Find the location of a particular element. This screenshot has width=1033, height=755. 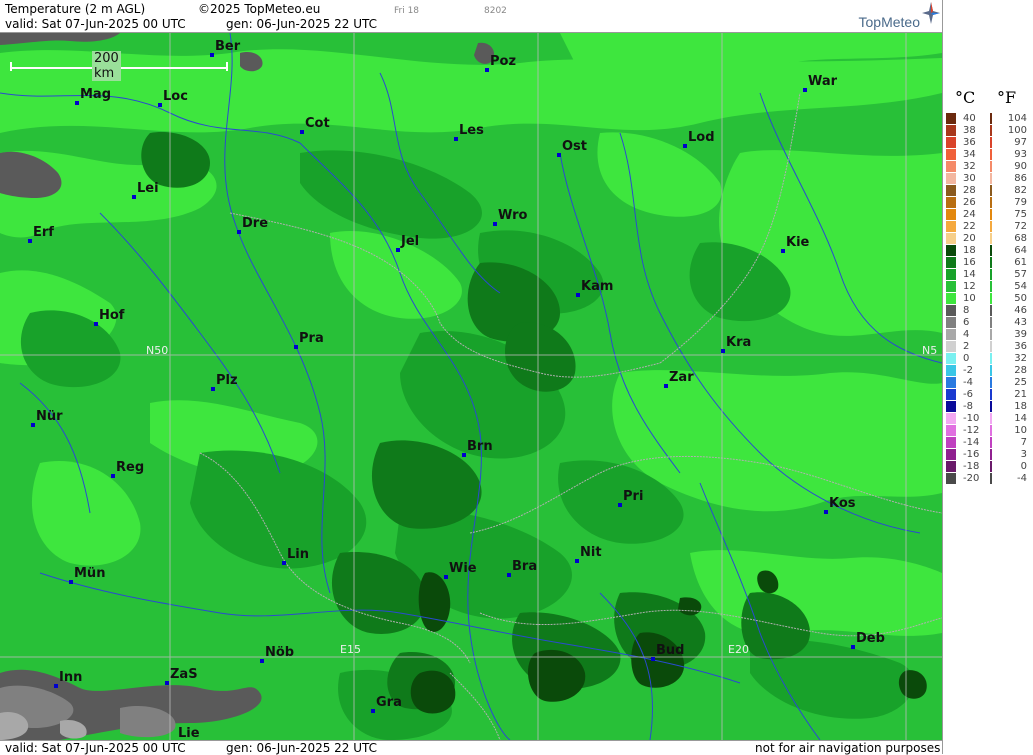

legend-row: 18 64 is located at coordinates (988, 250).